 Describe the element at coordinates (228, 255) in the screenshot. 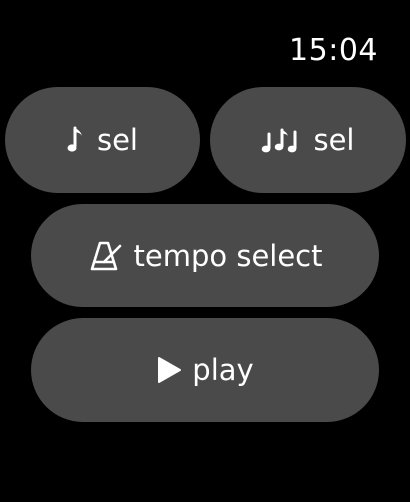

I see `tempo-select-label: tempo select` at that location.